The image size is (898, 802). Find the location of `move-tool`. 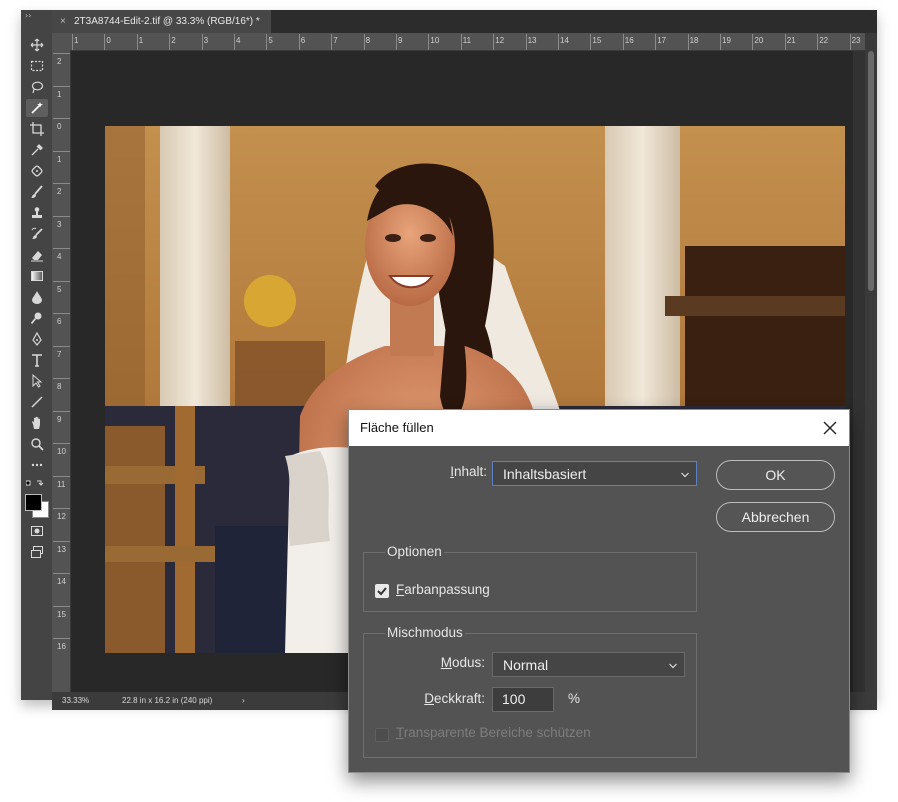

move-tool is located at coordinates (37, 45).